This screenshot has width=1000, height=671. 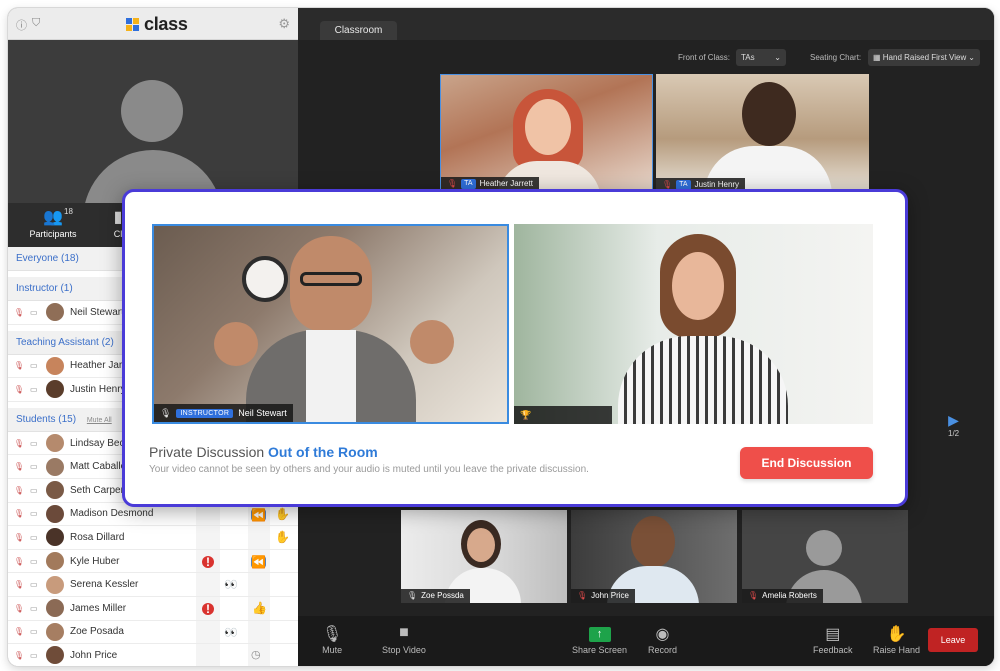 I want to click on clock-icon: ◷, so click(x=256, y=655).